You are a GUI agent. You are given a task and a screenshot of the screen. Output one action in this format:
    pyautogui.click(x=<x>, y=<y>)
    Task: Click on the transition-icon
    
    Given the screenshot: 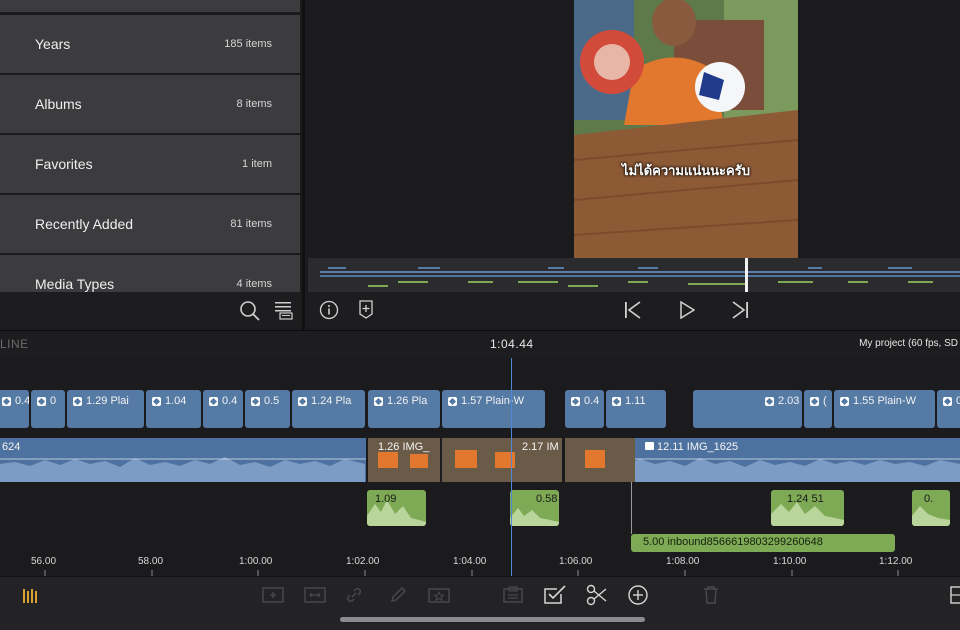 What is the action you would take?
    pyautogui.click(x=315, y=595)
    